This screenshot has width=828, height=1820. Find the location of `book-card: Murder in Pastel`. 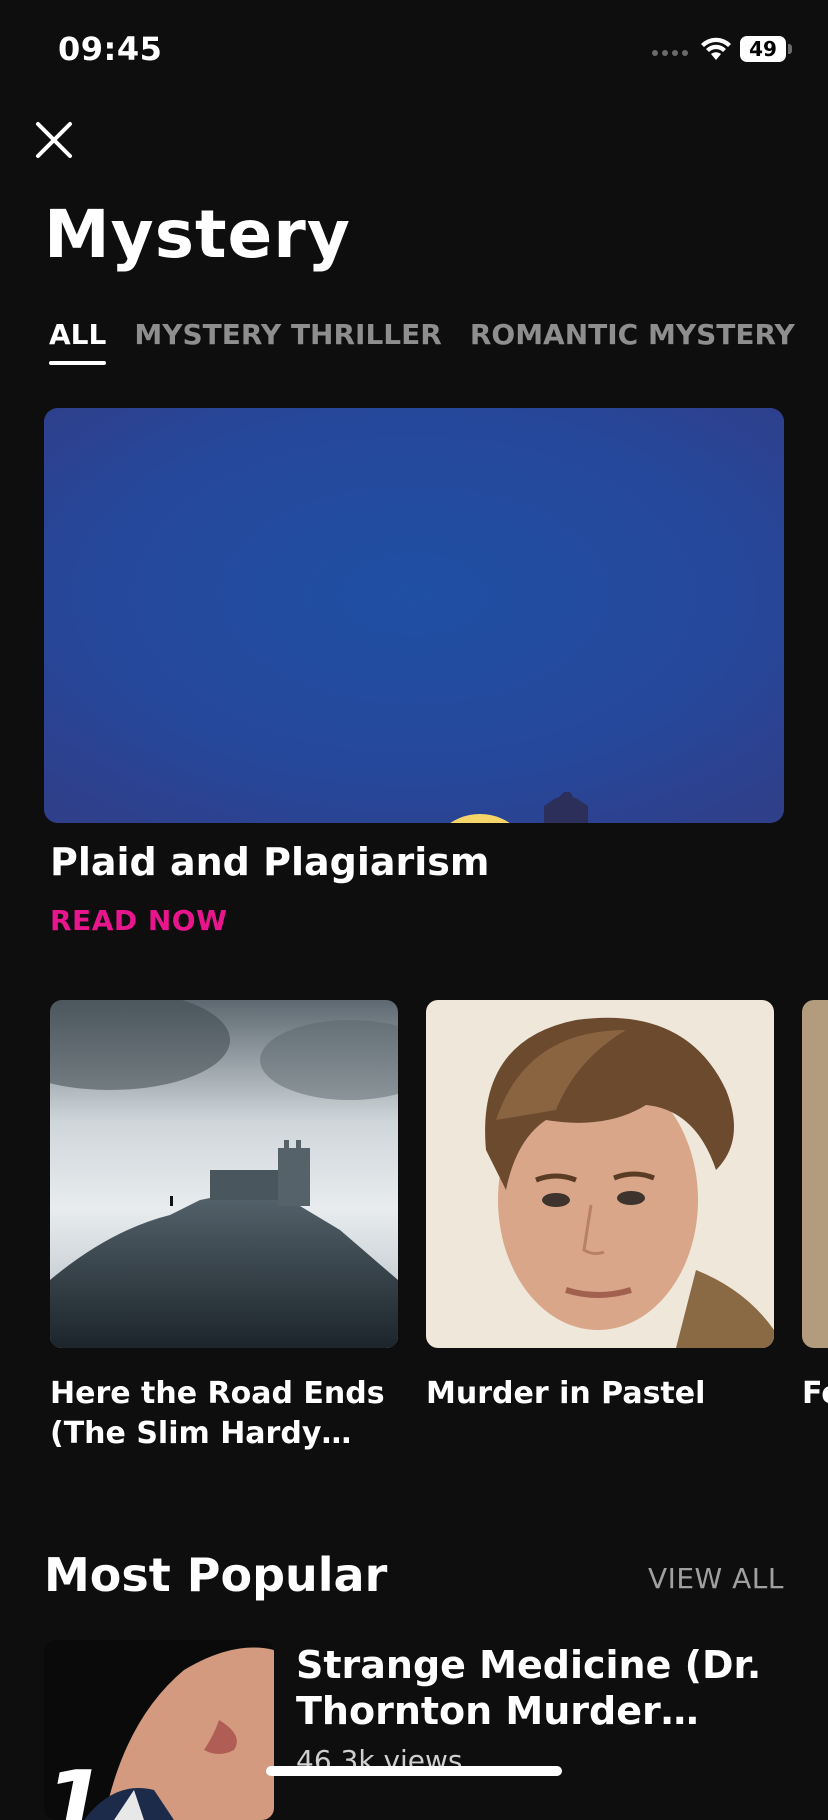

book-card: Murder in Pastel is located at coordinates (600, 1207).